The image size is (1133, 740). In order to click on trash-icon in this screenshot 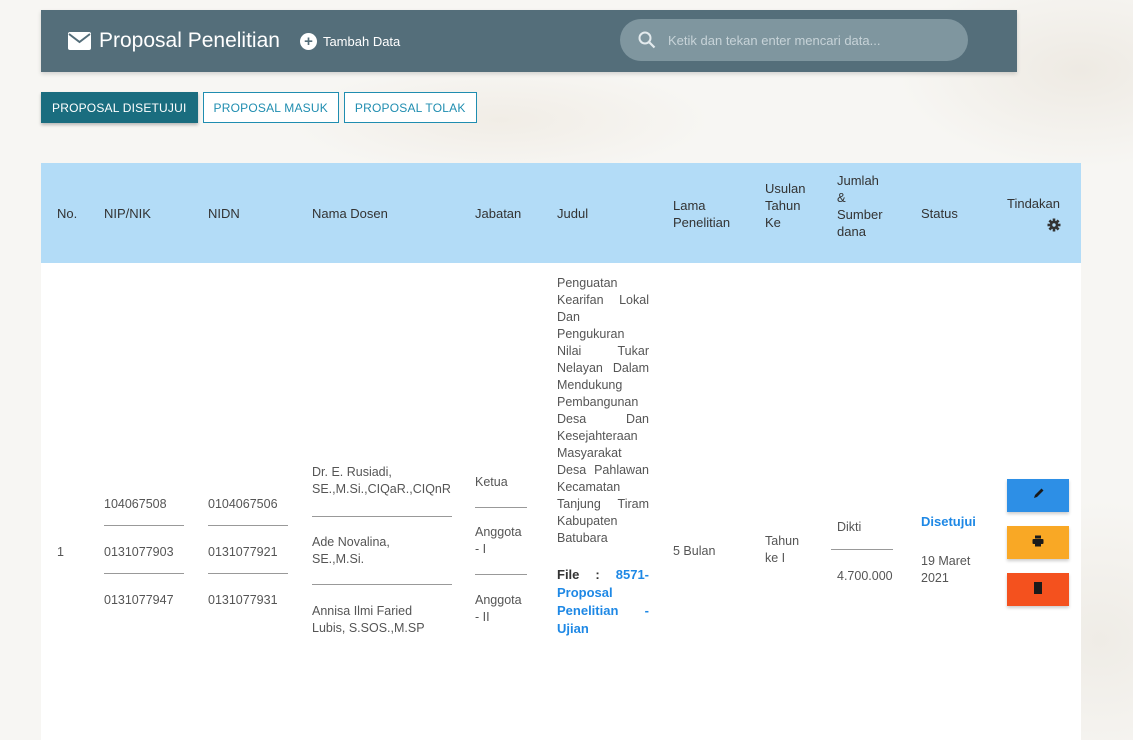, I will do `click(1038, 590)`.